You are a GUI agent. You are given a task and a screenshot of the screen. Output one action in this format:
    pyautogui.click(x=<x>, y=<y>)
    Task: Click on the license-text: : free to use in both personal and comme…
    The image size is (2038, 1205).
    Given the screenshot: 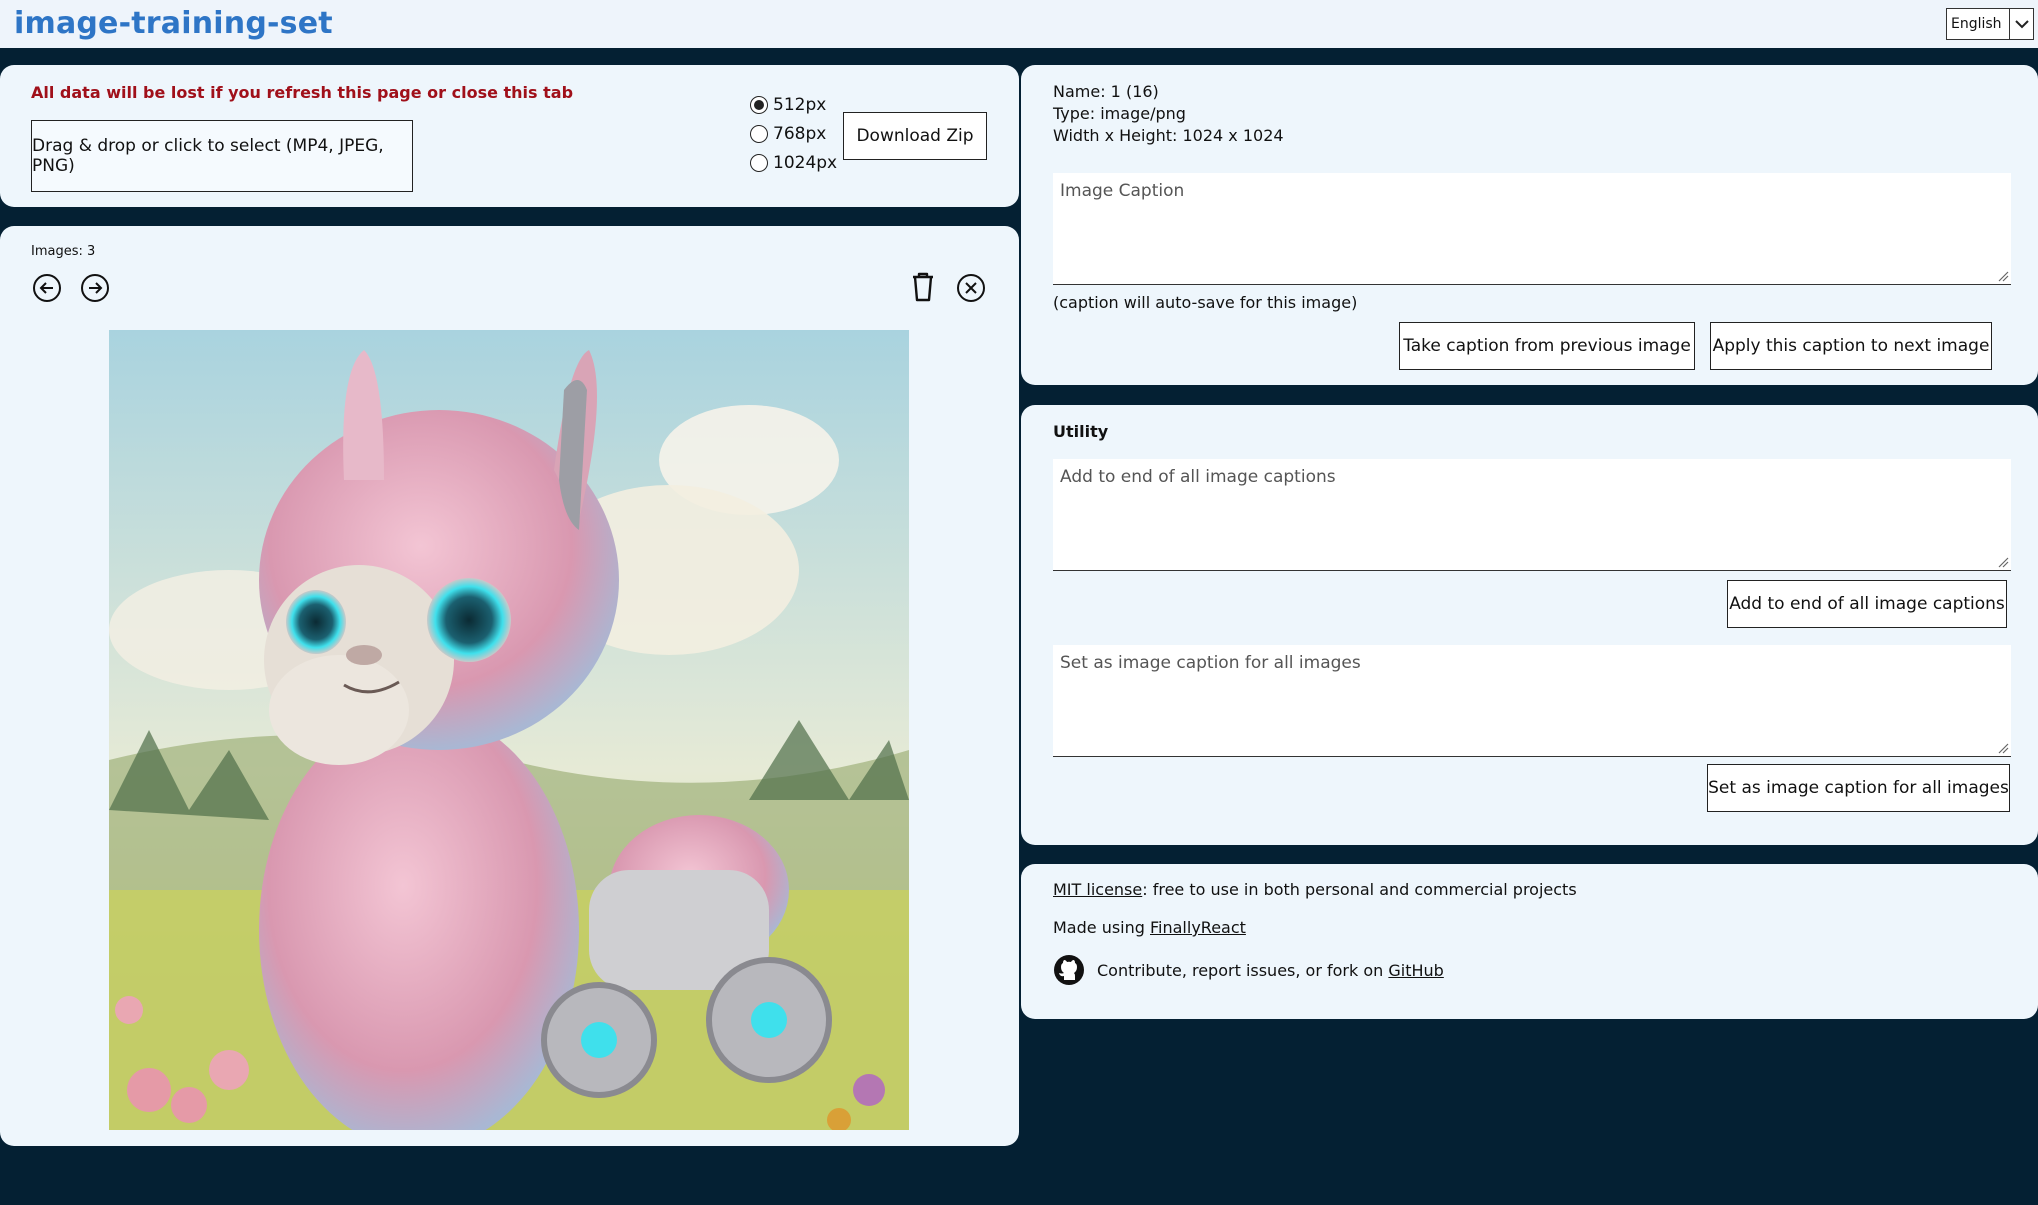 What is the action you would take?
    pyautogui.click(x=1359, y=889)
    